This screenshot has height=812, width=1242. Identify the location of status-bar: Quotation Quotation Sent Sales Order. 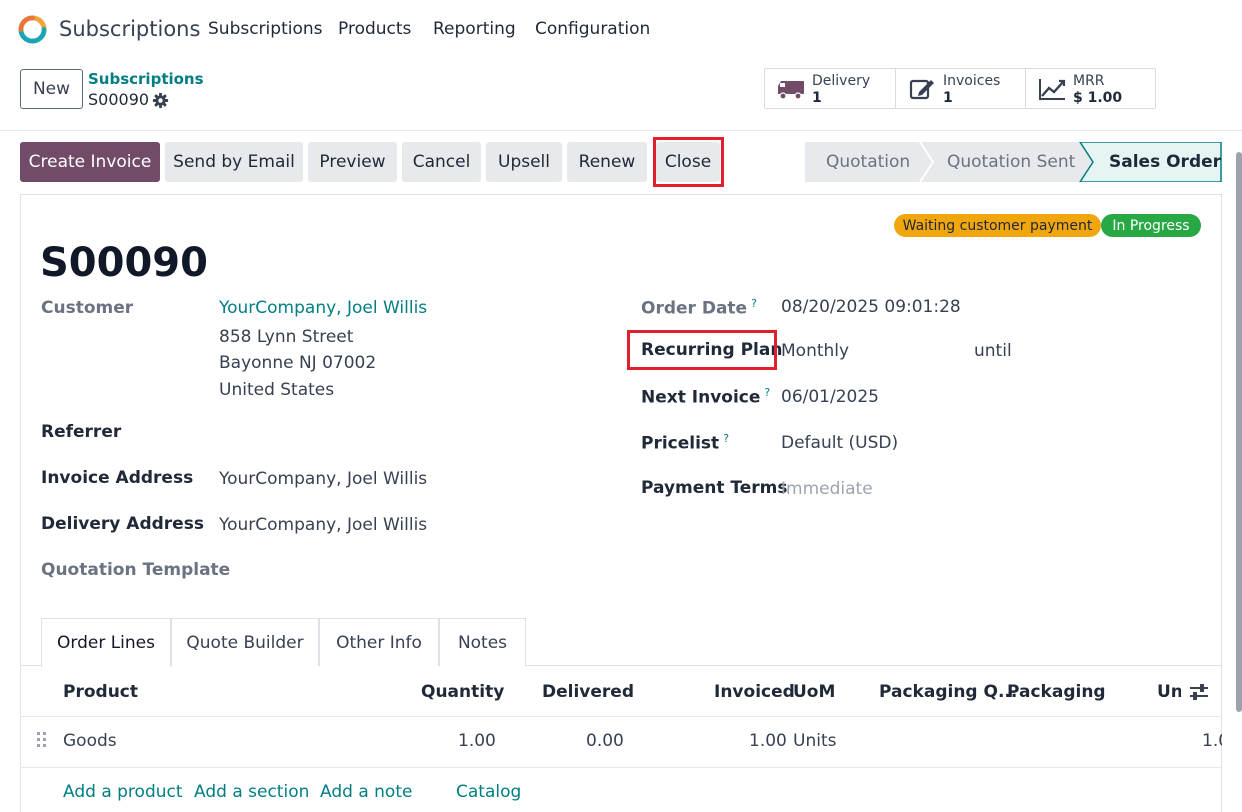
(1013, 162).